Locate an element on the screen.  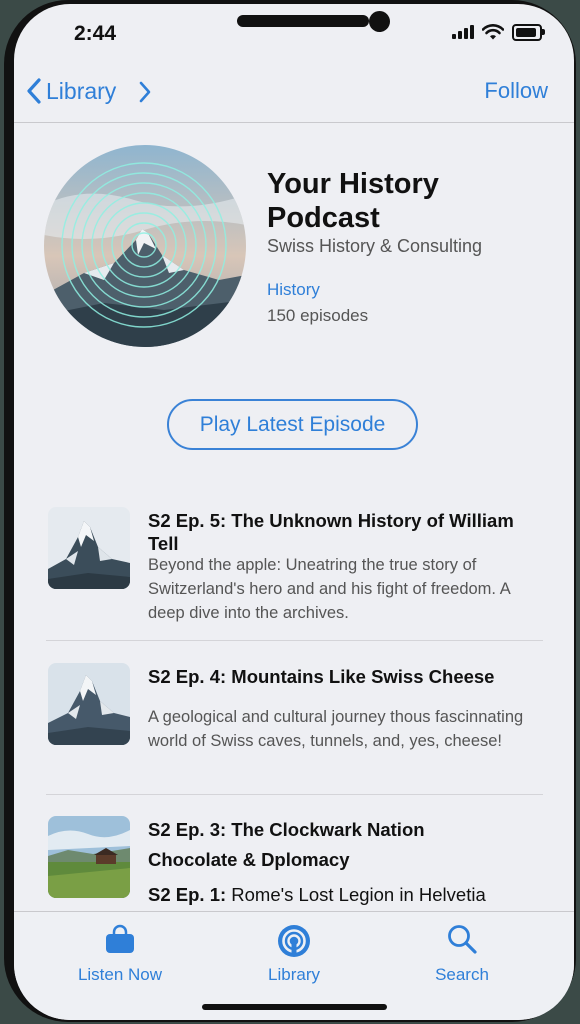
episode-title-partial: S2 Ep. 1: Rome's Lost Legion in Helvetia is located at coordinates (338, 894).